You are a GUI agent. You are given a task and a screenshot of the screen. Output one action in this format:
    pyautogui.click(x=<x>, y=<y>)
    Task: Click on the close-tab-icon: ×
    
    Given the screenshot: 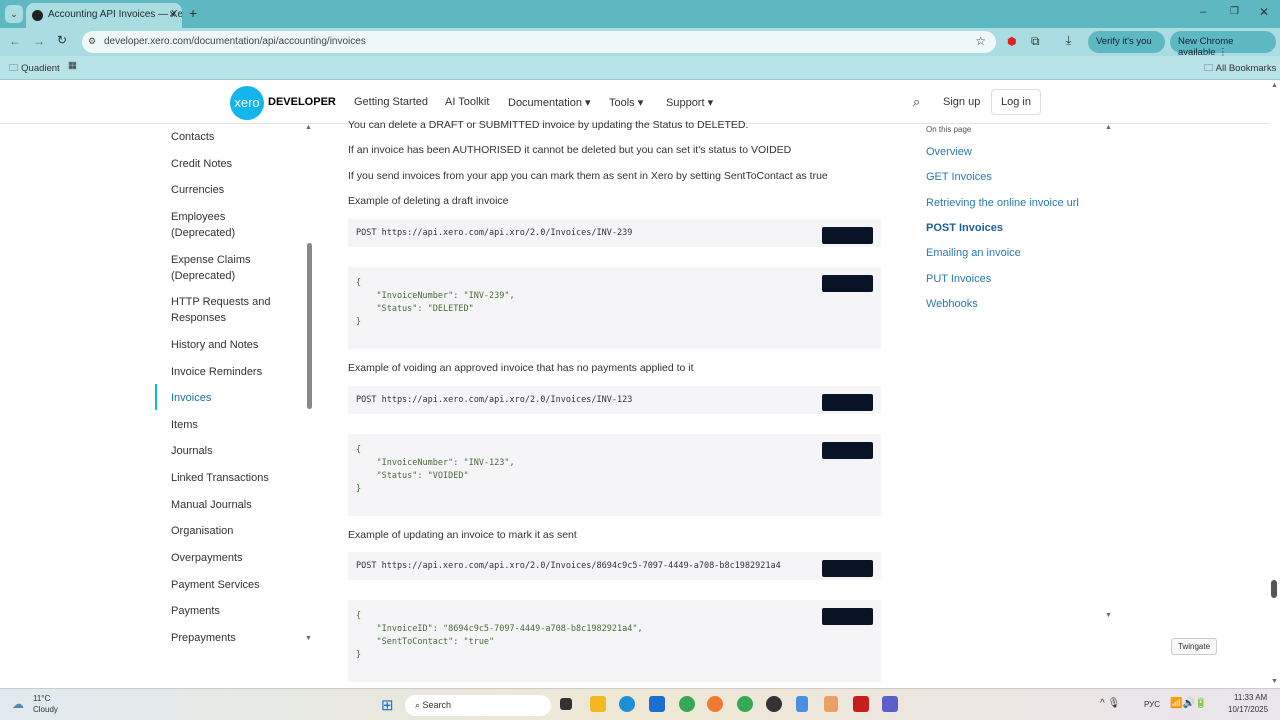 What is the action you would take?
    pyautogui.click(x=172, y=14)
    